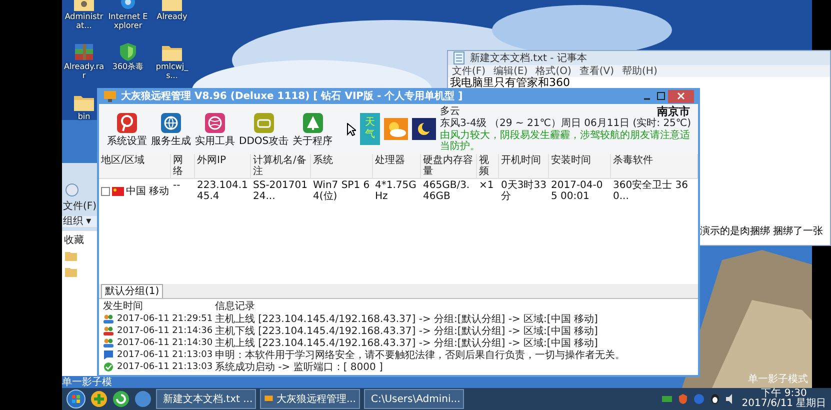 This screenshot has width=831, height=410. I want to click on log-message: 主机下线 [223.104.145.4/192.168.43.37] -> 分组:[默认分组] -> 区域:[中国 移动], so click(407, 331).